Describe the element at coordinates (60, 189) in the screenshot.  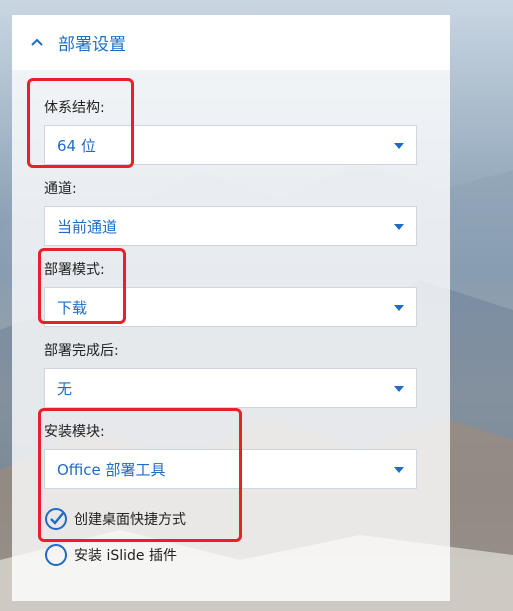
I see `channel-label: 通道:` at that location.